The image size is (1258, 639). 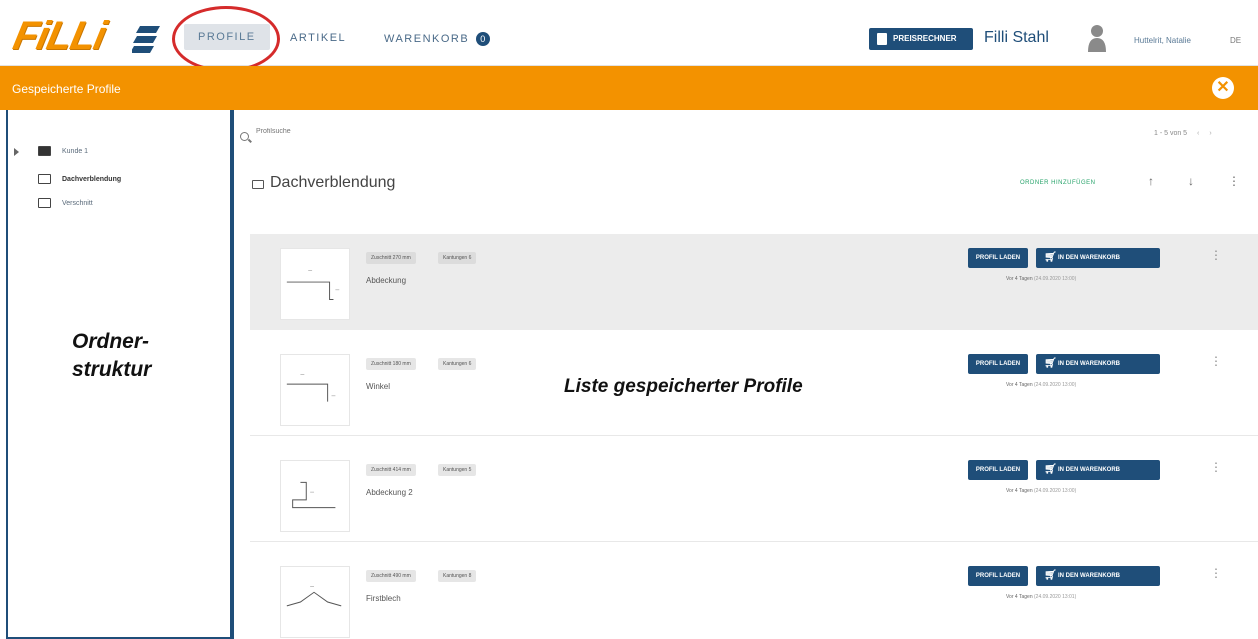 I want to click on bends-chip: Kantungen 8, so click(x=457, y=576).